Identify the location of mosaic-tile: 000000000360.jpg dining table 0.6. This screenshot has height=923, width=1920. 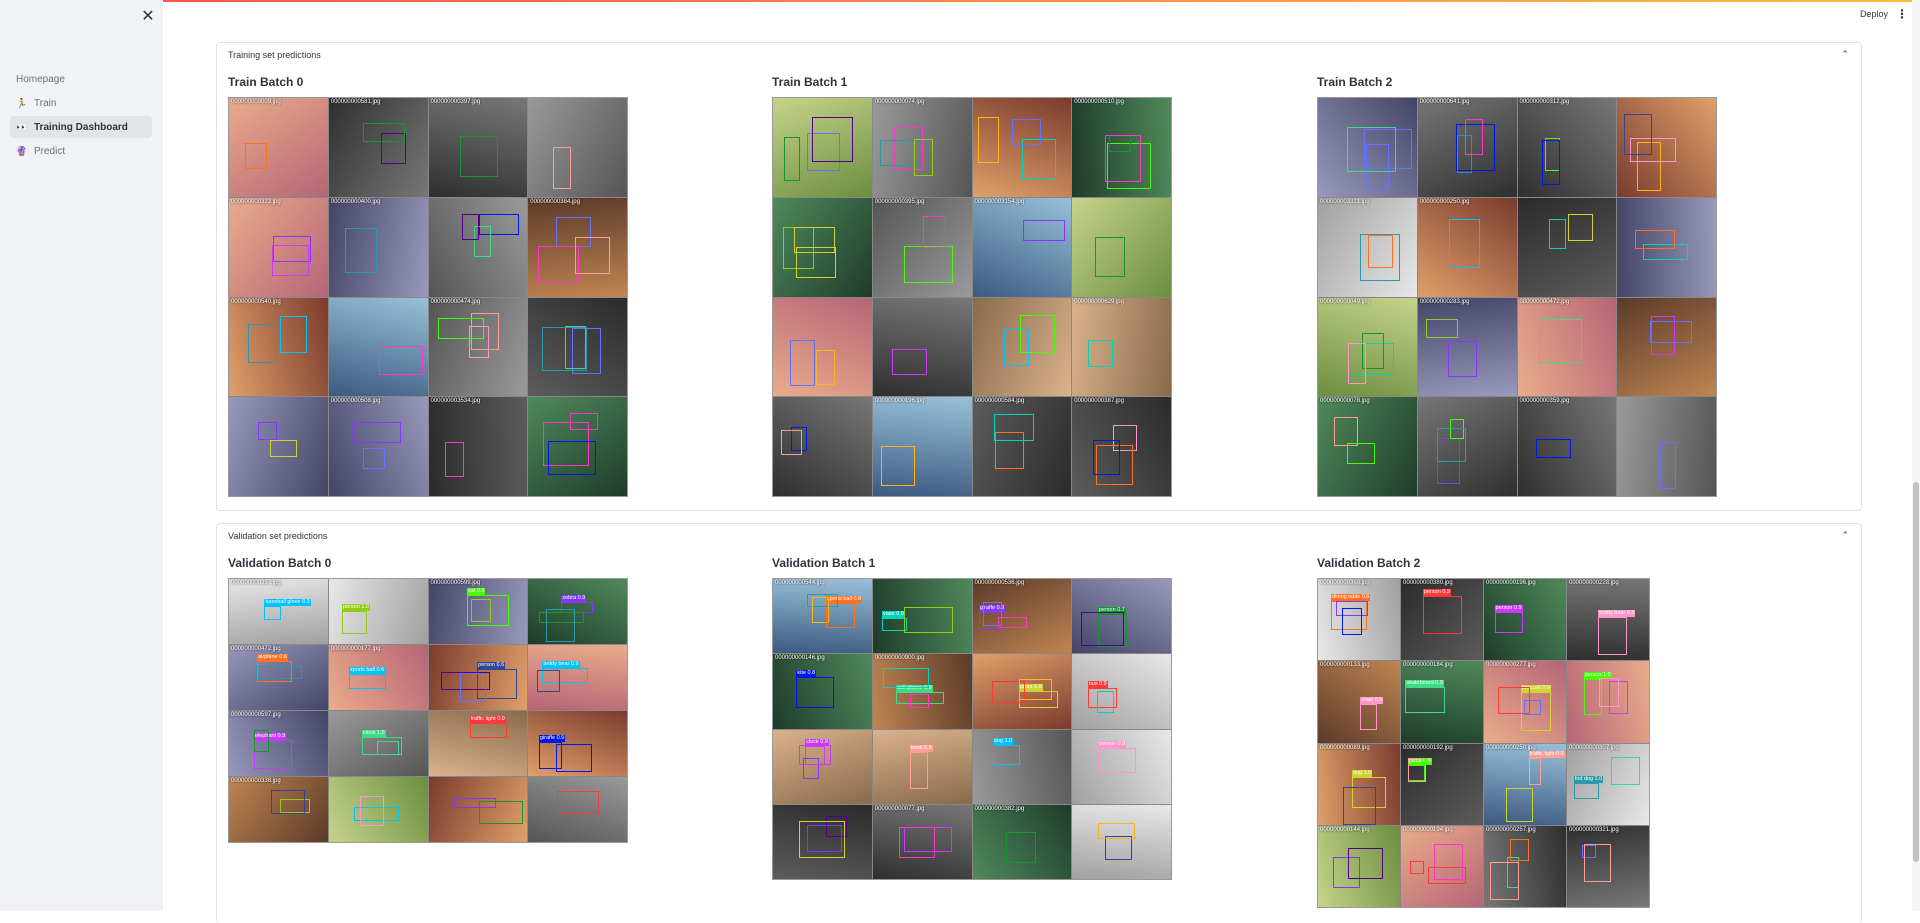
(1359, 620).